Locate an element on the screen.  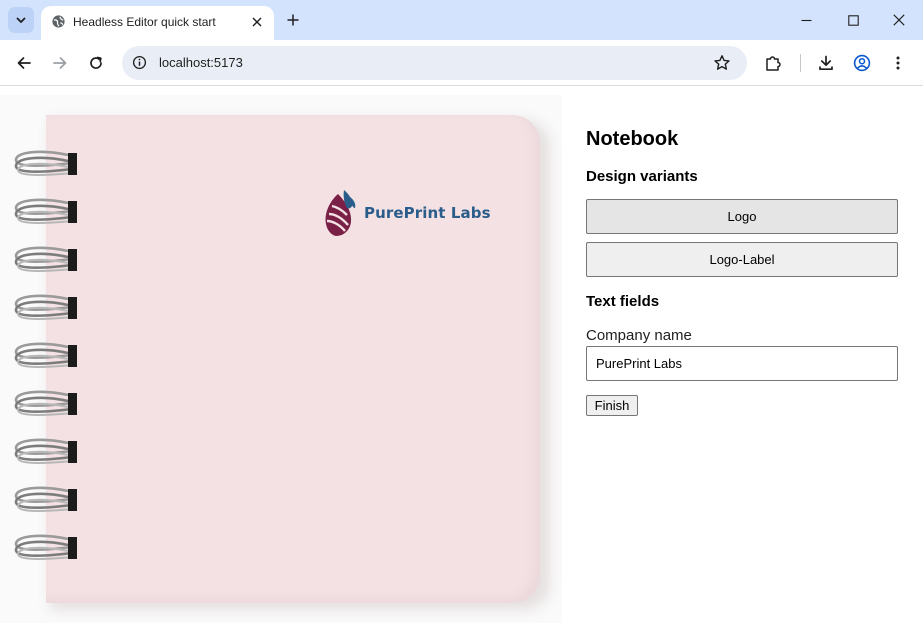
finish-button: Finish is located at coordinates (612, 405).